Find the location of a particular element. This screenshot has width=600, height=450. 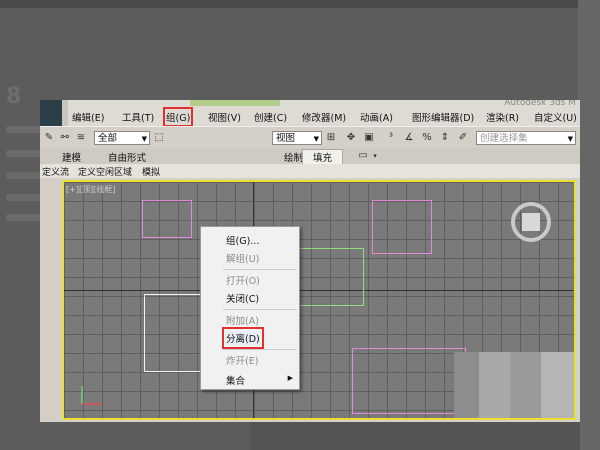

ribbon-tabs: 建模 自由形式 绘制 填充 ▭ ▾ is located at coordinates (310, 156).